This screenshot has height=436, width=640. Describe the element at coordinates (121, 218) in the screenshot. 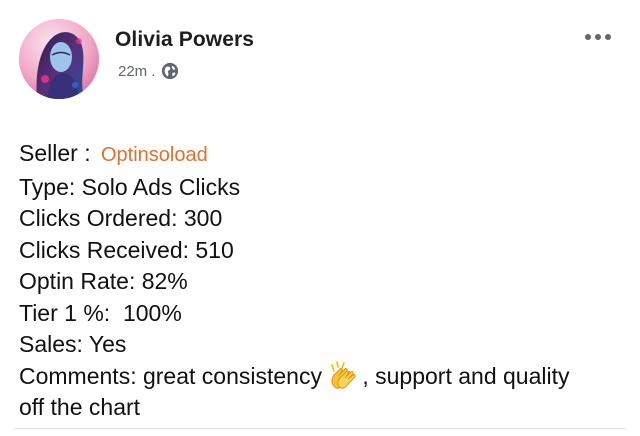

I see `clicks-ordered-line: Clicks Ordered: 300` at that location.